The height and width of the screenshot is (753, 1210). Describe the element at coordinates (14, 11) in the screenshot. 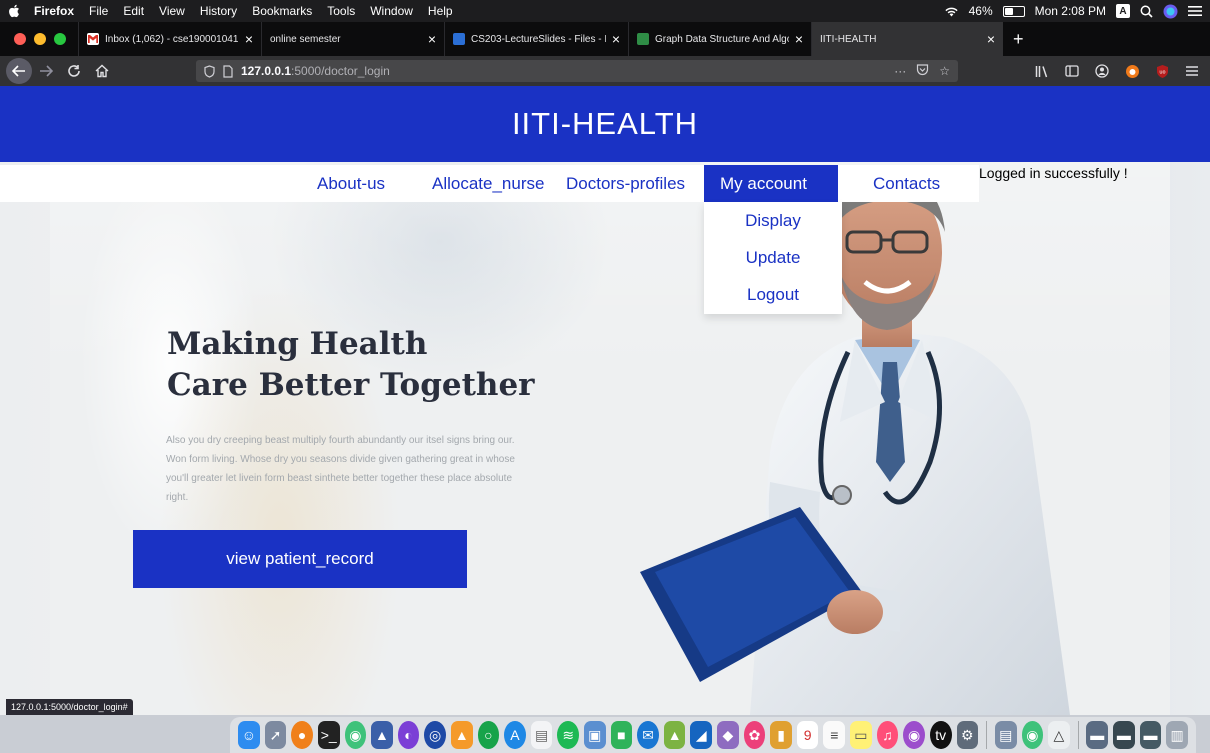

I see `apple-icon` at that location.